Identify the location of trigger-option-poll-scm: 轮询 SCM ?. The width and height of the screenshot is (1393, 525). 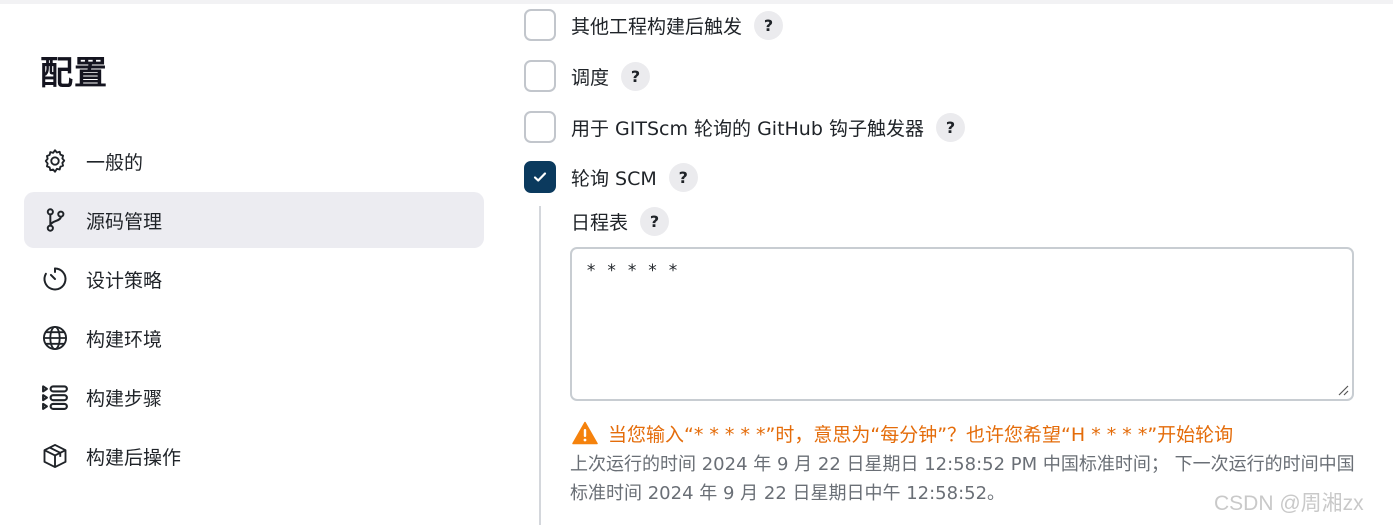
(611, 177).